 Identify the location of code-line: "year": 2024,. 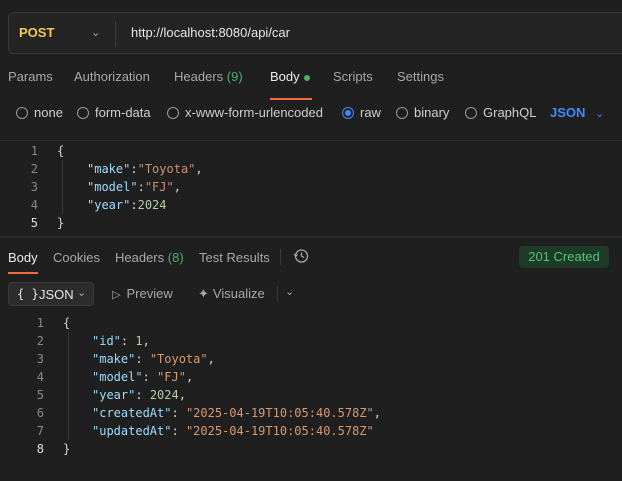
(139, 395).